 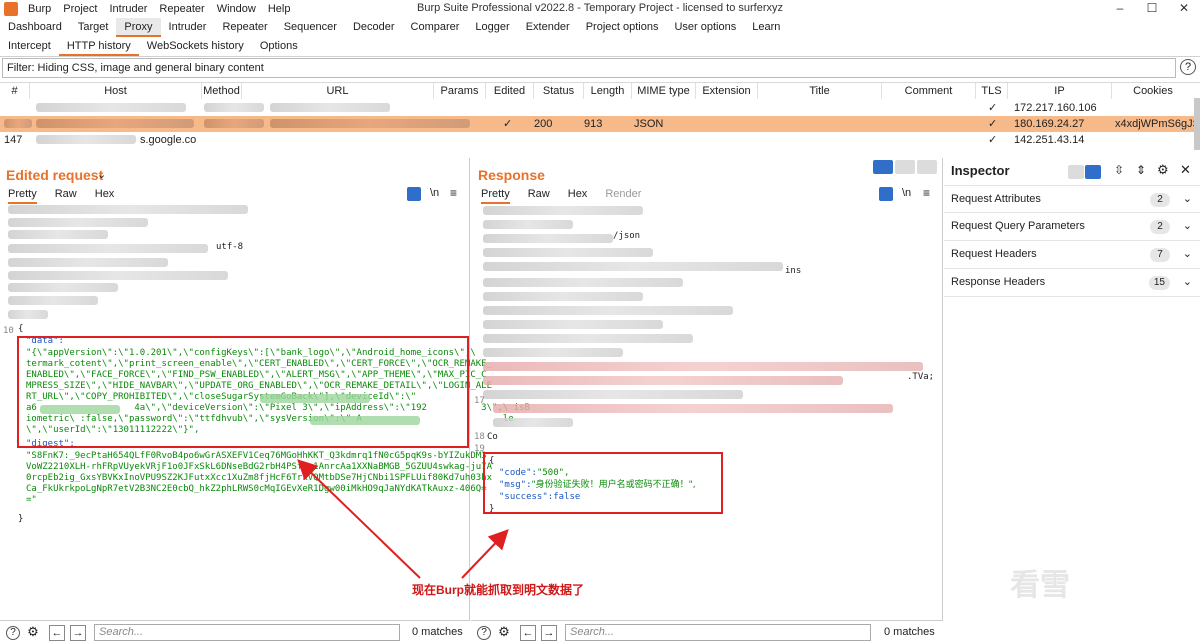 What do you see at coordinates (498, 590) in the screenshot?
I see `annotation-text: 现在Burp就能抓取到明文数据了` at bounding box center [498, 590].